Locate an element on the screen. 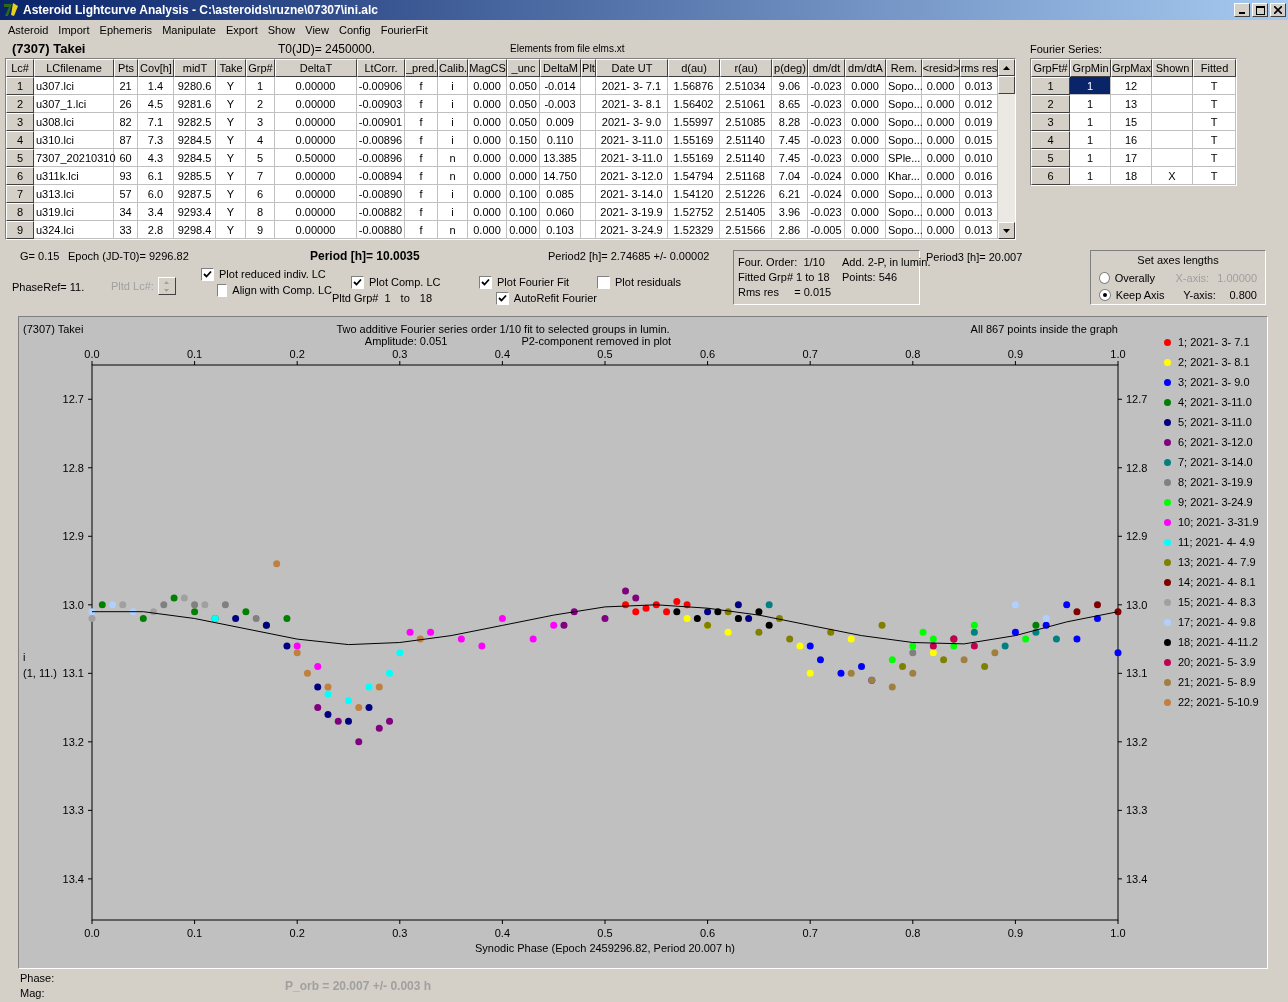  column-header: GrpFt# is located at coordinates (1050, 68).